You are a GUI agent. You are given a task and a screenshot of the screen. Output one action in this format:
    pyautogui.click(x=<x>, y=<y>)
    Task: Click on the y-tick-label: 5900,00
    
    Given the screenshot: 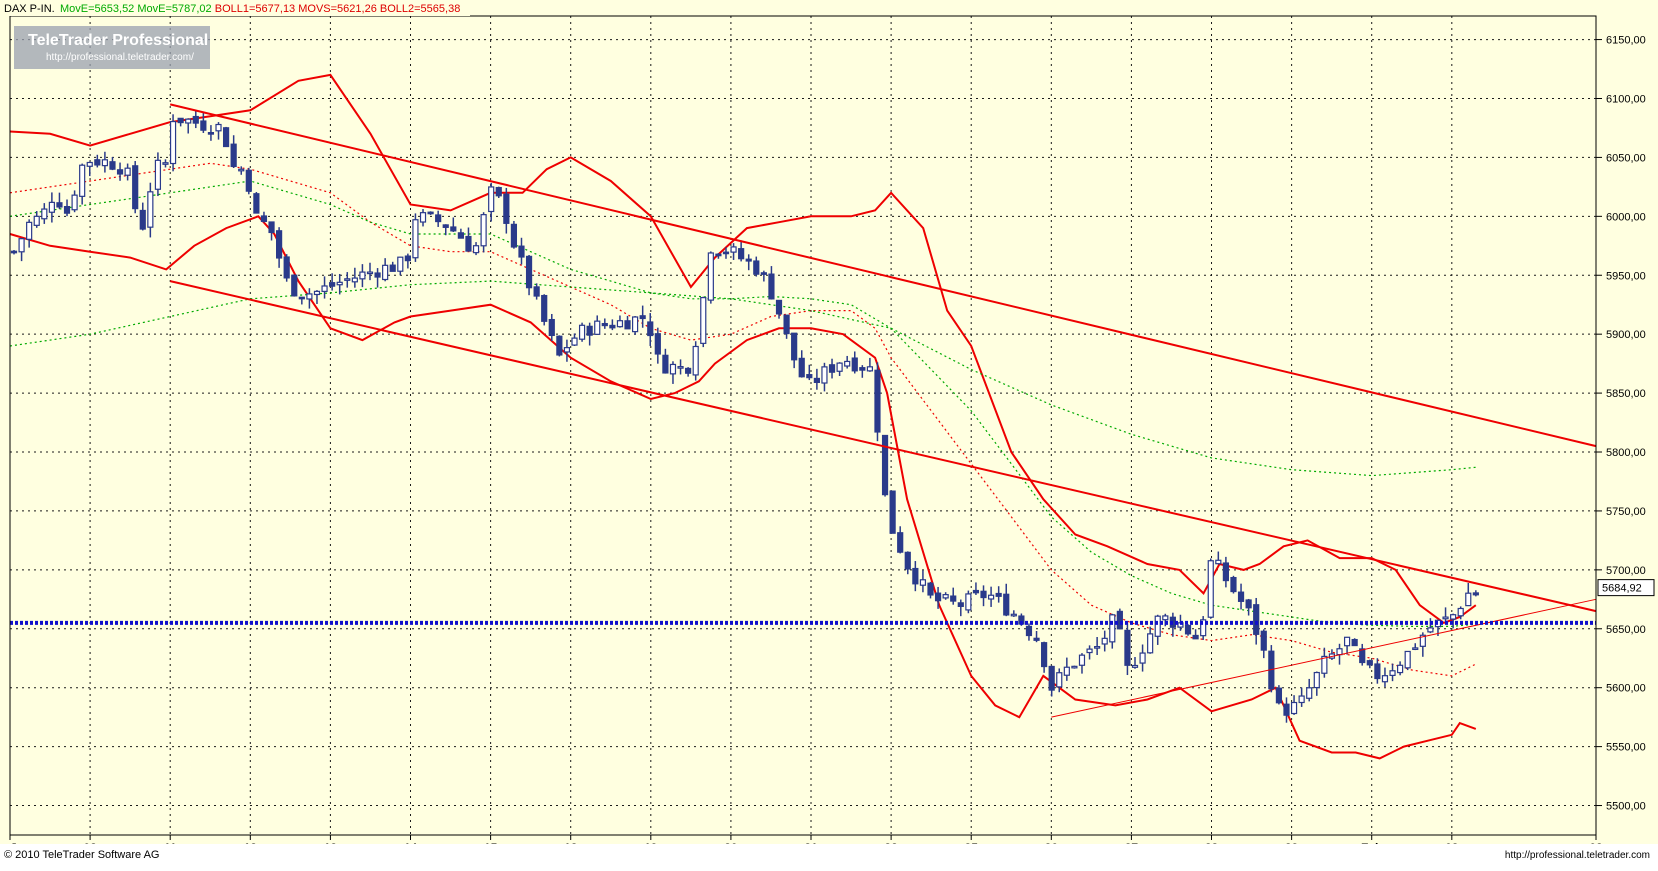 What is the action you would take?
    pyautogui.click(x=1626, y=335)
    